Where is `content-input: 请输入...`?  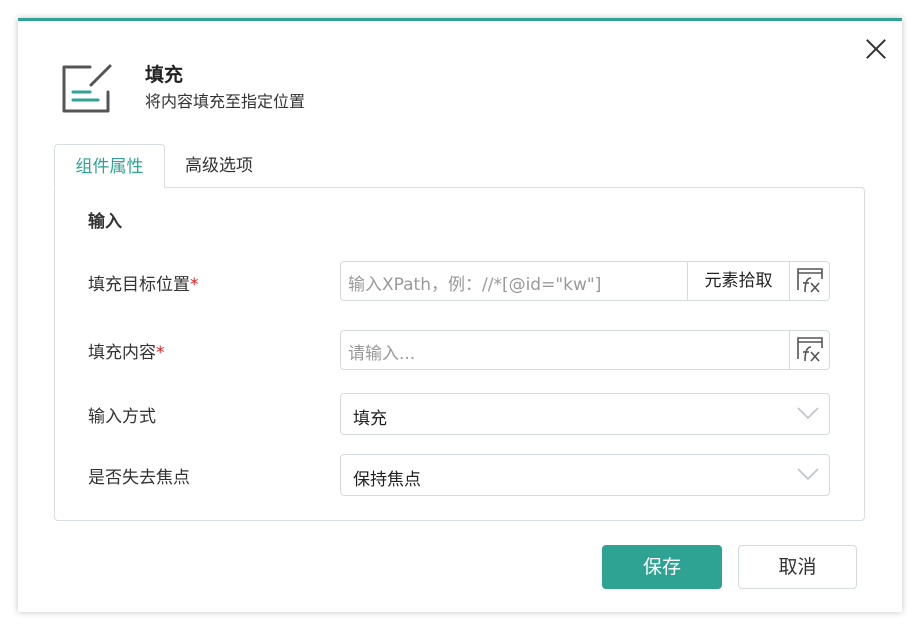 content-input: 请输入... is located at coordinates (585, 350).